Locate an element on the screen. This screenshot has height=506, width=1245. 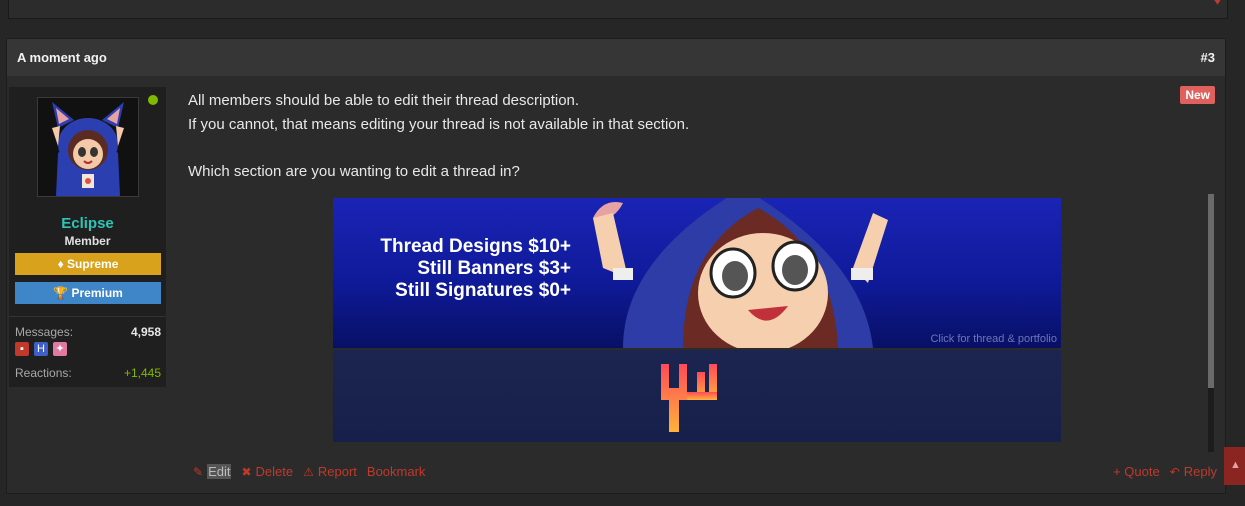
quote-label: + Quote is located at coordinates (1136, 471).